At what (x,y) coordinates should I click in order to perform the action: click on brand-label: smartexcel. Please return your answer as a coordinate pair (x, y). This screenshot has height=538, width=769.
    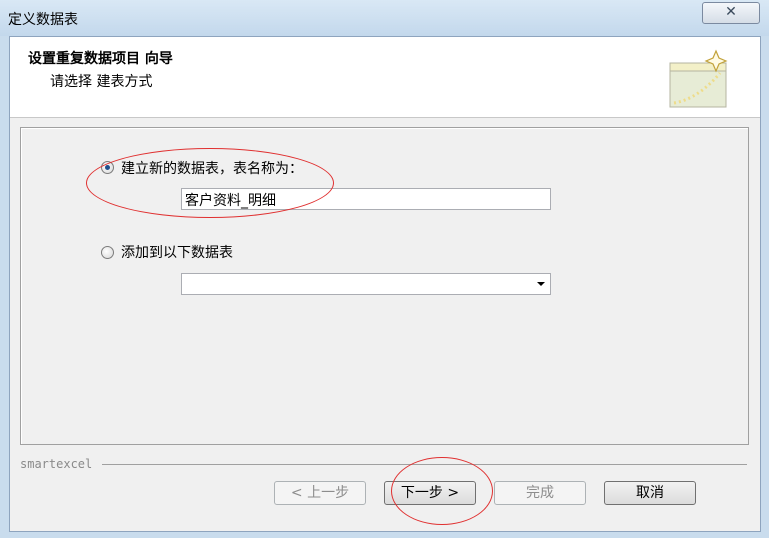
    Looking at the image, I should click on (56, 464).